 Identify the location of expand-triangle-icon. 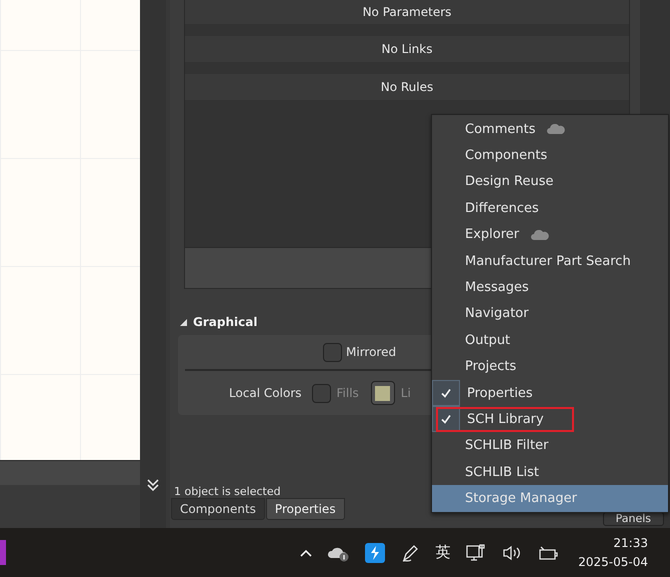
(183, 322).